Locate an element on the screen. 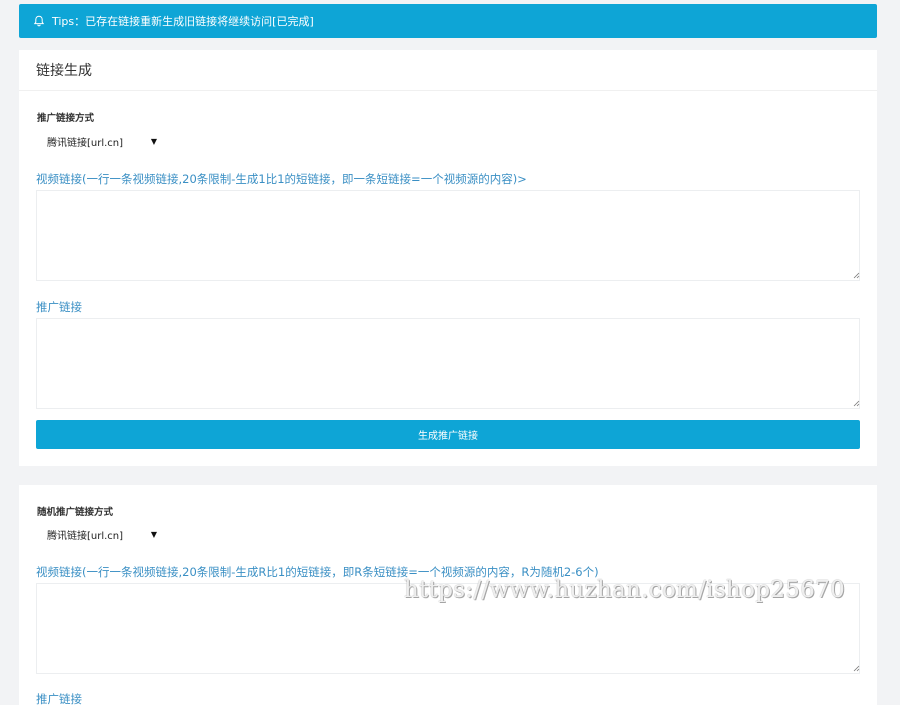 This screenshot has width=900, height=705. random-method-select-value: 腾讯链接[url.cn] is located at coordinates (85, 536).